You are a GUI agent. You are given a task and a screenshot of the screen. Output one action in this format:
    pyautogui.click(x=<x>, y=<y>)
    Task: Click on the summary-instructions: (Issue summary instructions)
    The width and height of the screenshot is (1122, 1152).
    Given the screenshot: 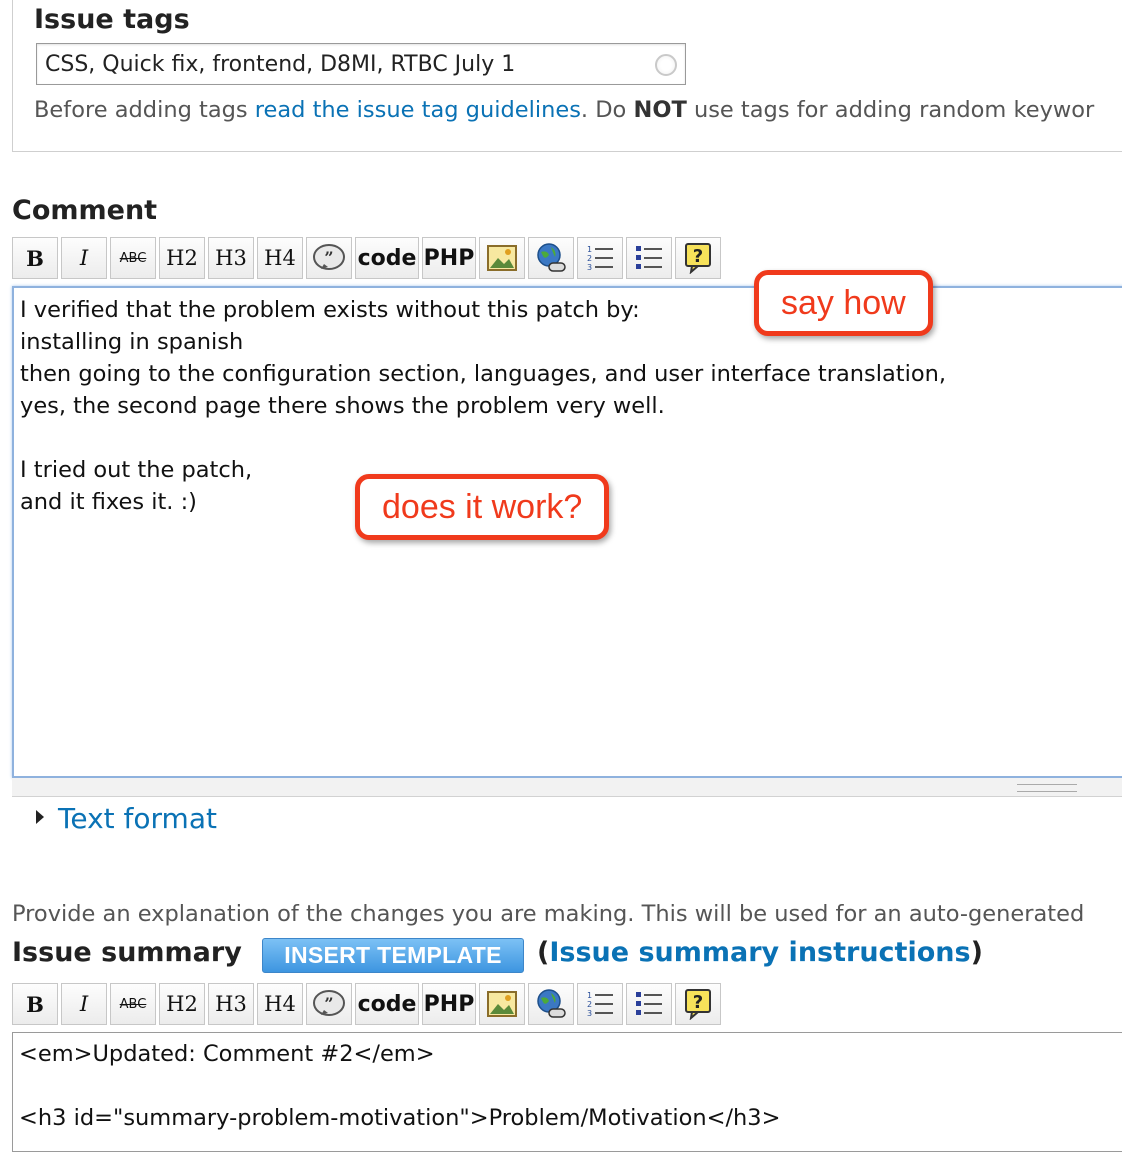 What is the action you would take?
    pyautogui.click(x=760, y=952)
    